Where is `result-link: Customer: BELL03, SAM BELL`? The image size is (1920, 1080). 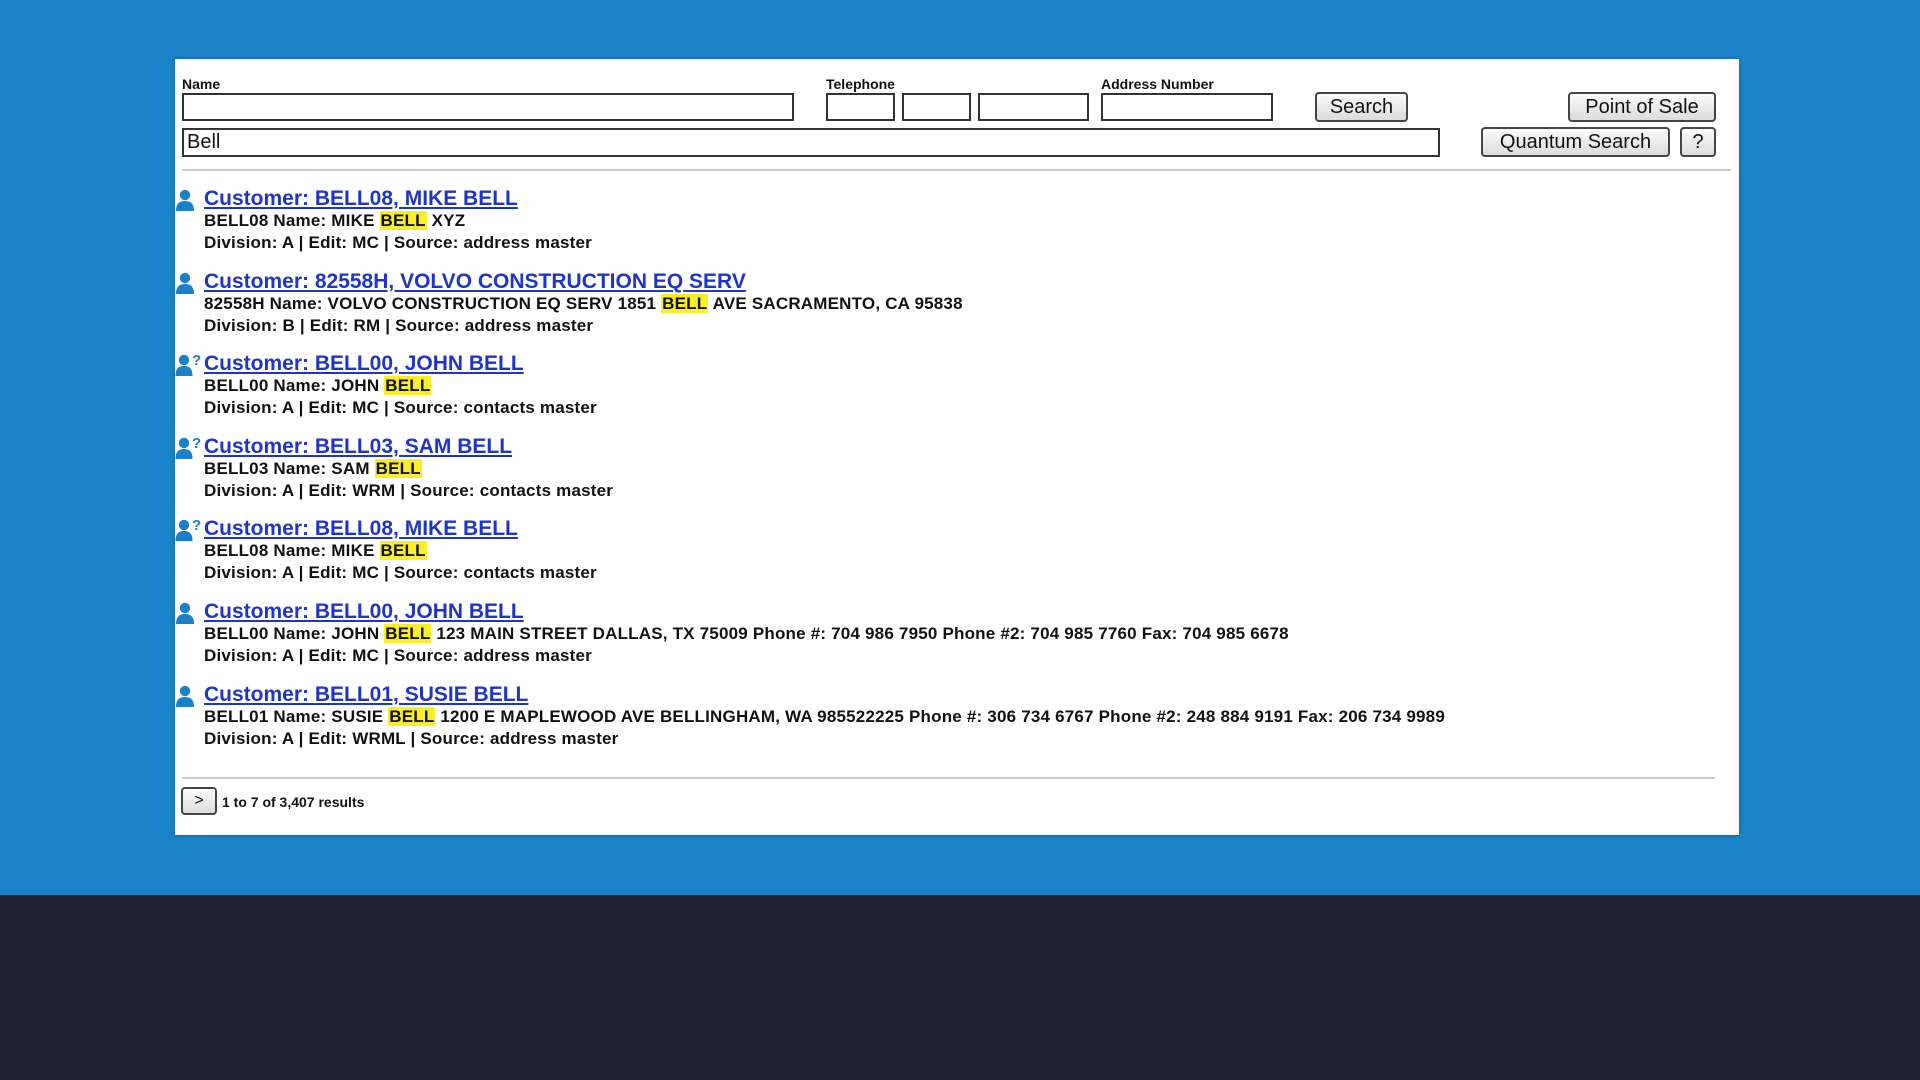
result-link: Customer: BELL03, SAM BELL is located at coordinates (358, 447).